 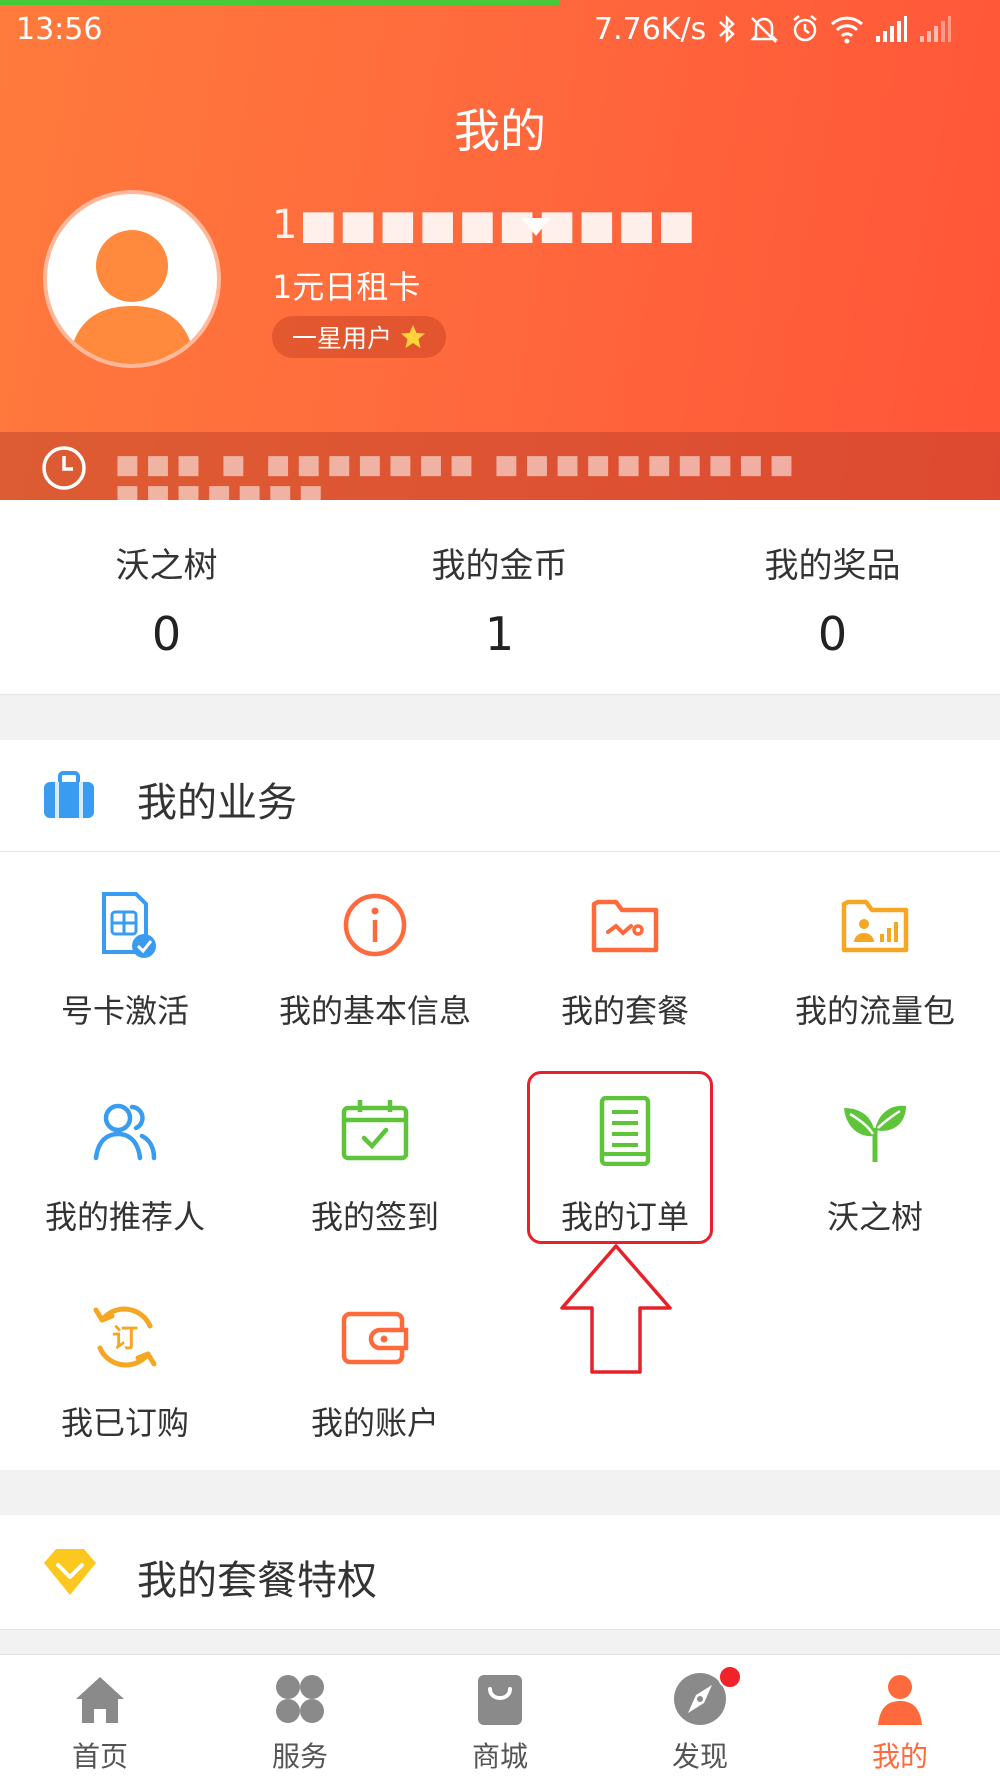 What do you see at coordinates (70, 1572) in the screenshot?
I see `diamond-icon` at bounding box center [70, 1572].